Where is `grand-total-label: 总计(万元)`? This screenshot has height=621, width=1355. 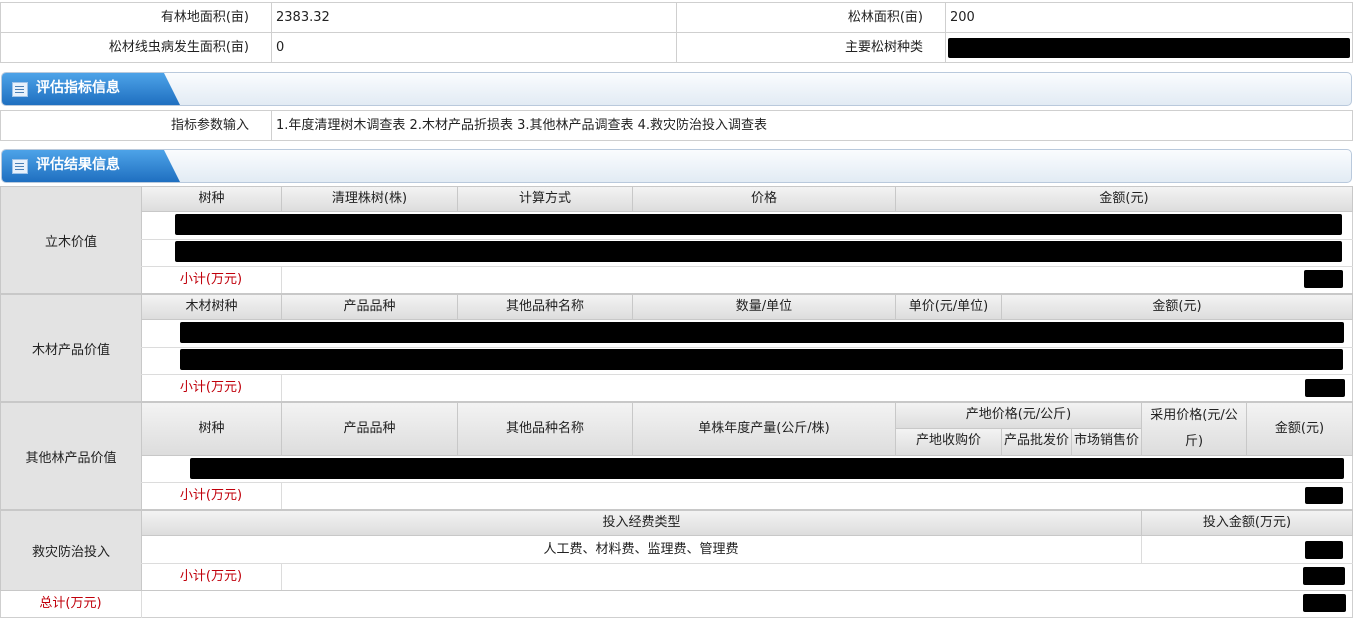
grand-total-label: 总计(万元) is located at coordinates (71, 604).